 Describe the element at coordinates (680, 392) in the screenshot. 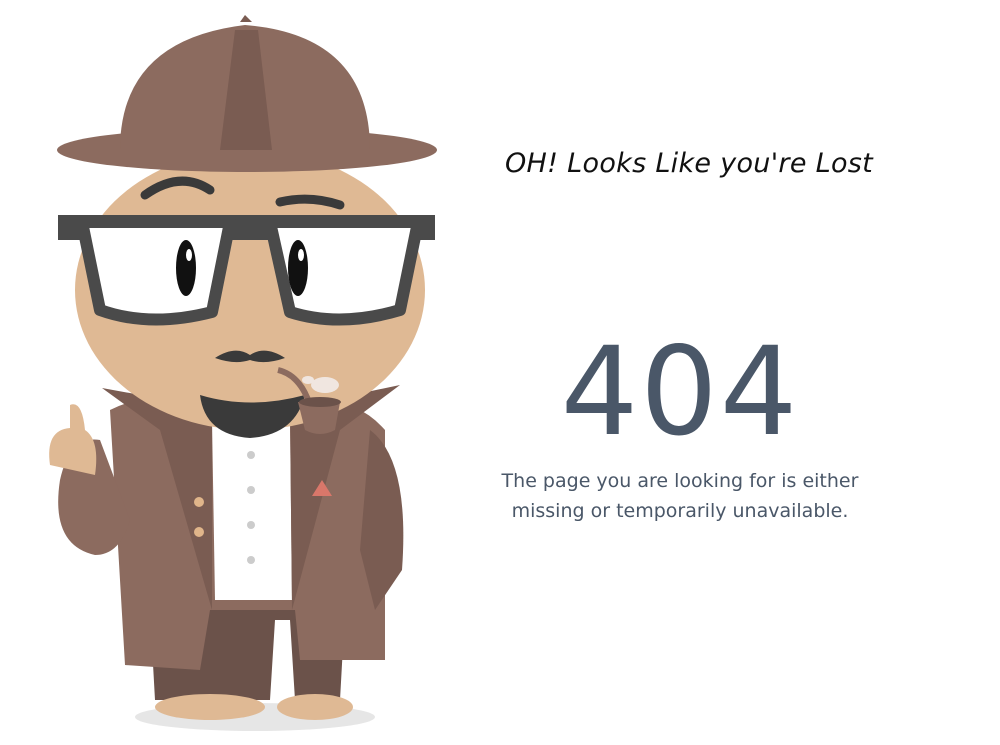

I see `error-code: 404` at that location.